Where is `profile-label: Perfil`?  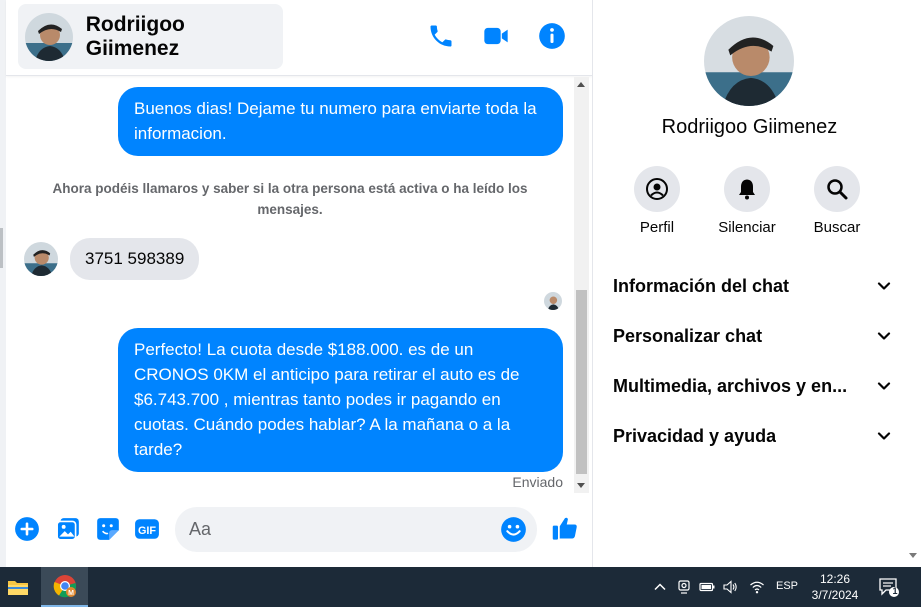
profile-label: Perfil is located at coordinates (657, 227).